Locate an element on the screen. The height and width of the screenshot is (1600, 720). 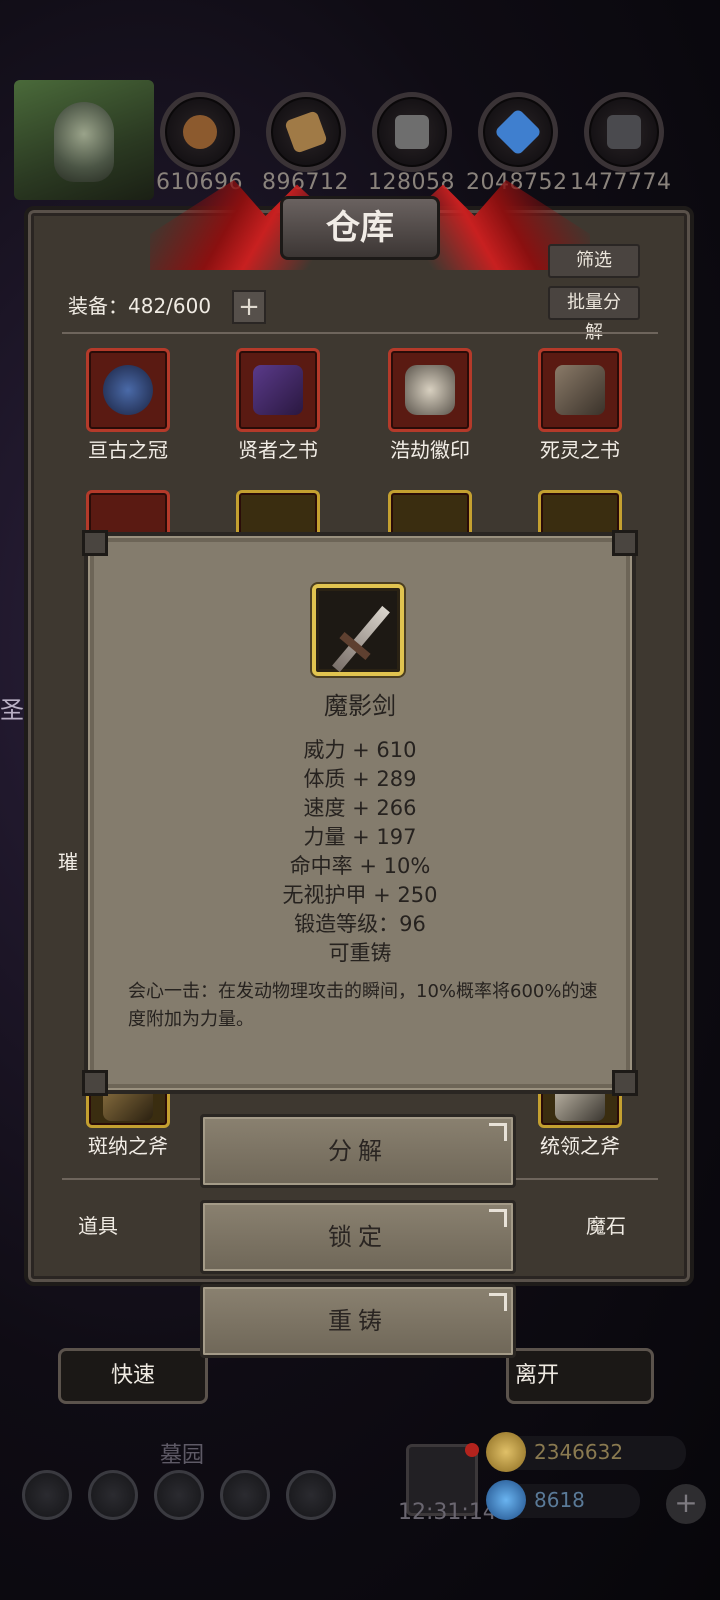
resource-crystal is located at coordinates (518, 132).